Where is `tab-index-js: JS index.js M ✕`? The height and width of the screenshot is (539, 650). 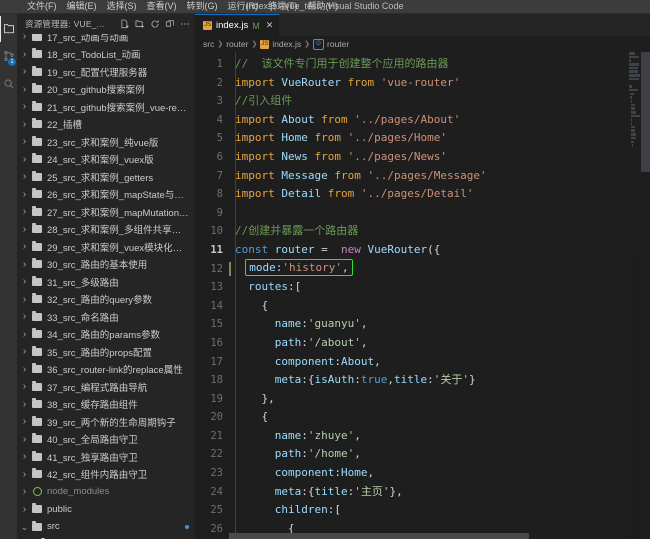 tab-index-js: JS index.js M ✕ is located at coordinates (238, 25).